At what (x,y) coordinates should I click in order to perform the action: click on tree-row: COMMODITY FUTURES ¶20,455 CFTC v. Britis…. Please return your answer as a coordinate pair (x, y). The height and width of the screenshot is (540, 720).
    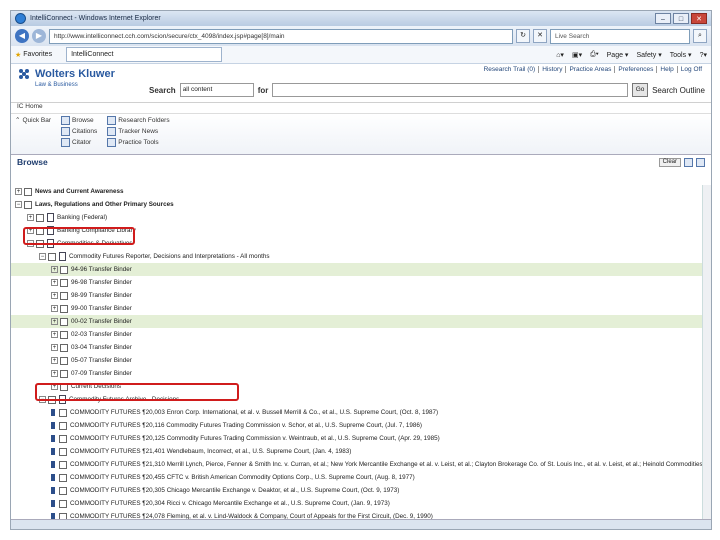
    Looking at the image, I should click on (361, 477).